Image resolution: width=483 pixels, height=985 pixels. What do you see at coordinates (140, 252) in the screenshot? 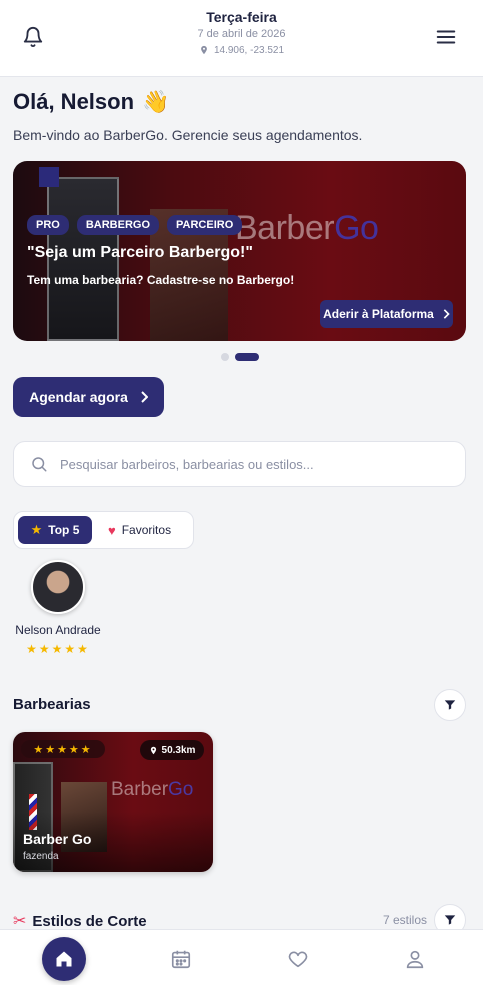
I see `banner-title: "Seja um Parceiro Barbergo!"` at bounding box center [140, 252].